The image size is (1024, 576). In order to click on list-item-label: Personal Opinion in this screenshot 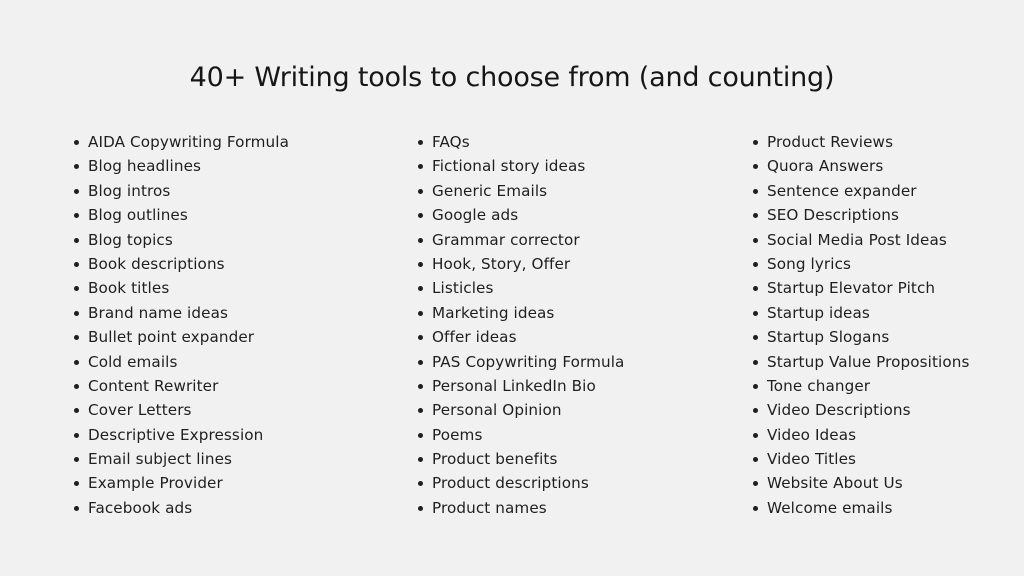, I will do `click(497, 410)`.